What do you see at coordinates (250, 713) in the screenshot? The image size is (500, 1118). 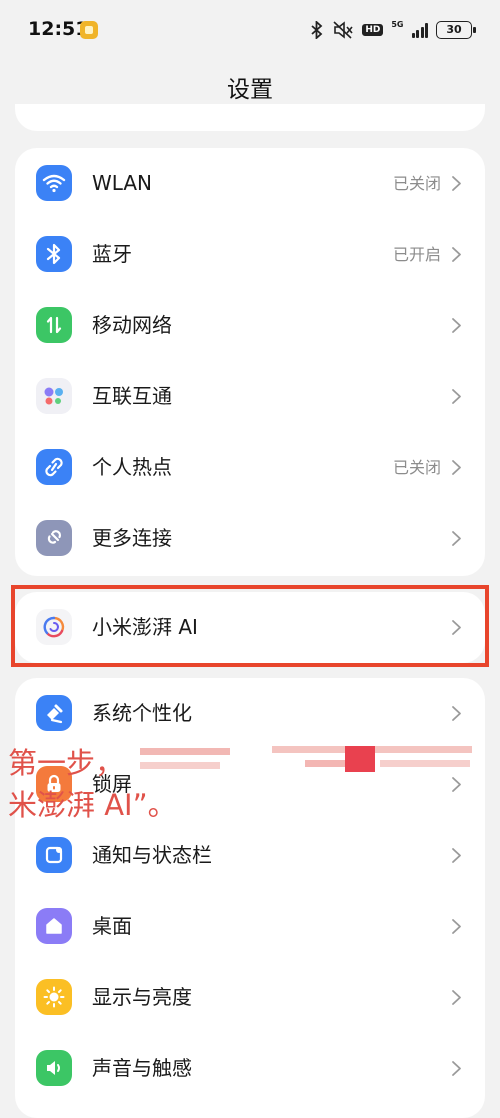 I see `settings-item-personalization: 系统个性化` at bounding box center [250, 713].